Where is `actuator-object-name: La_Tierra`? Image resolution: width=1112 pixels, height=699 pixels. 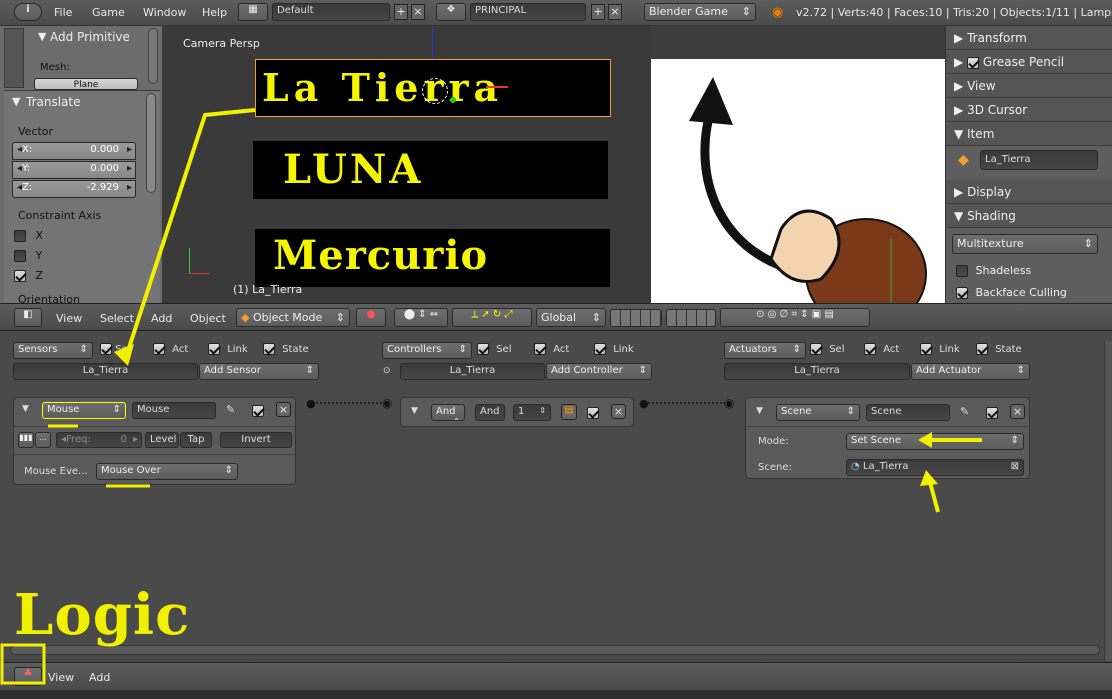 actuator-object-name: La_Tierra is located at coordinates (817, 371).